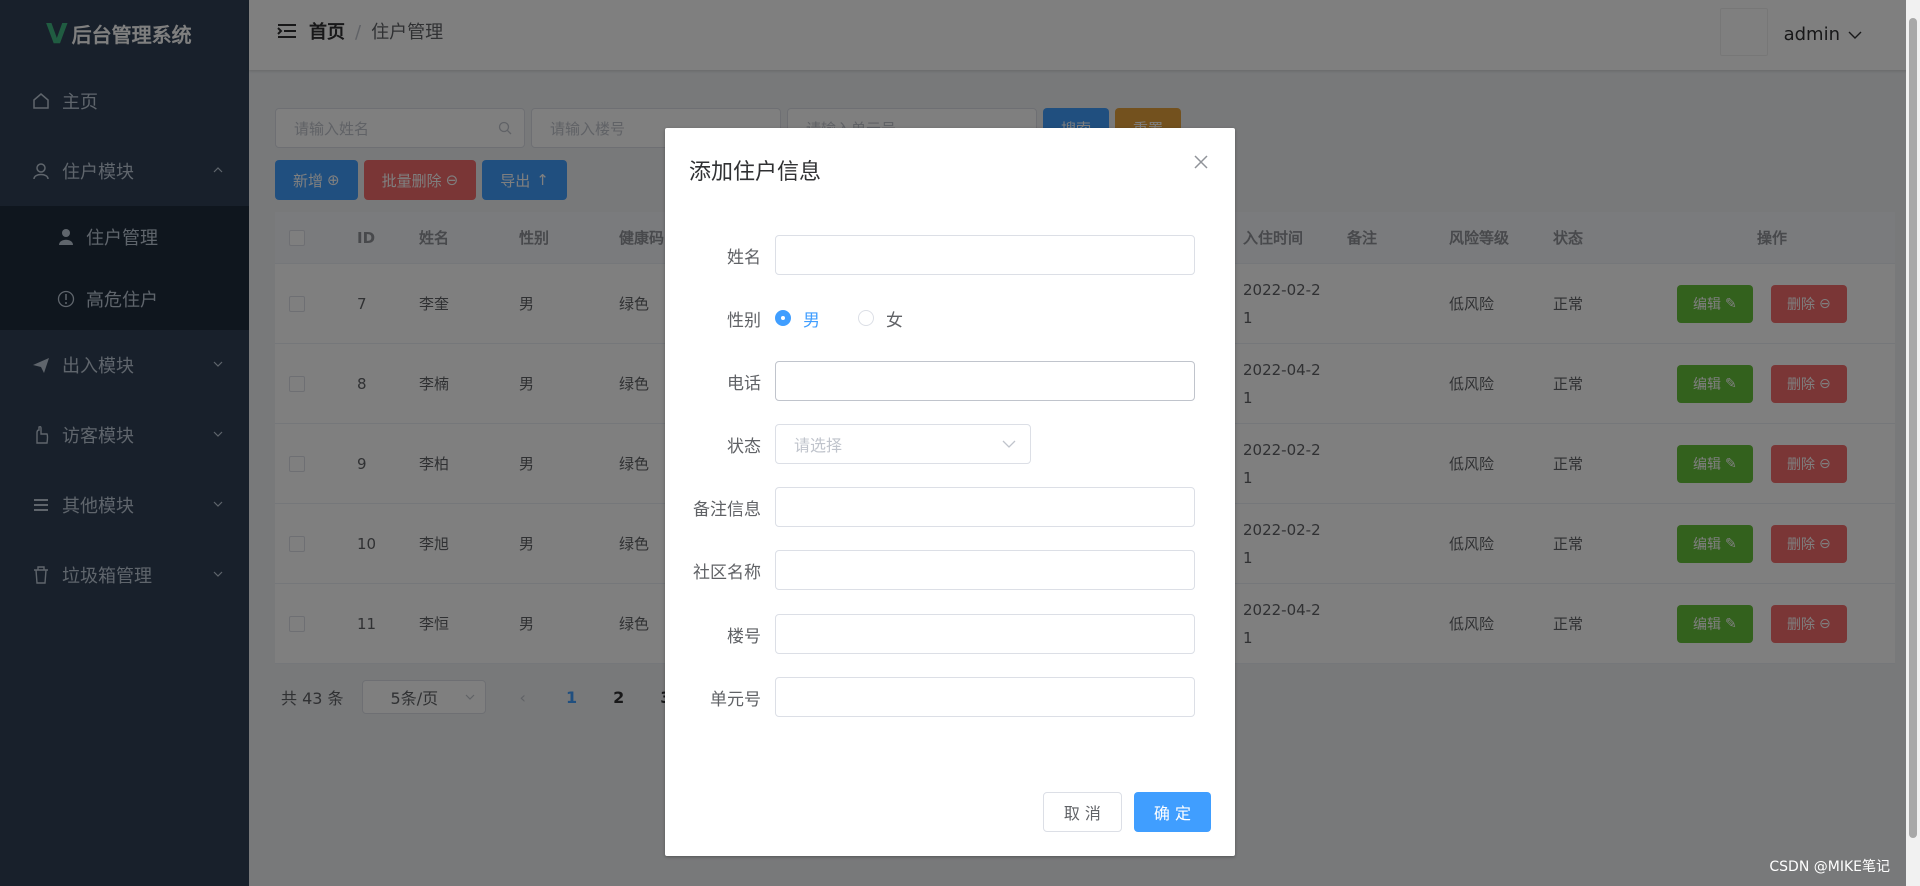  Describe the element at coordinates (783, 318) in the screenshot. I see `radio-checked-icon` at that location.